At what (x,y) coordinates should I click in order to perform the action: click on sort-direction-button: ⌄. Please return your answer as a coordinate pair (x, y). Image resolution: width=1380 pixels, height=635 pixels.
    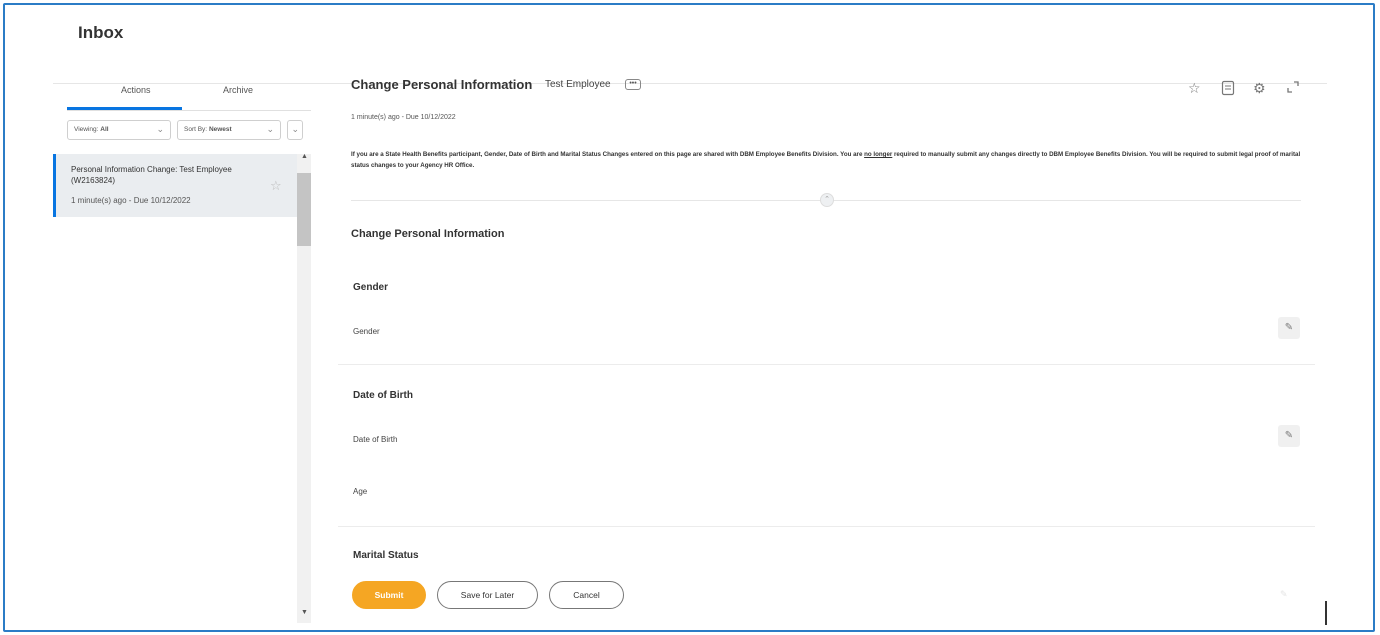
    Looking at the image, I should click on (295, 130).